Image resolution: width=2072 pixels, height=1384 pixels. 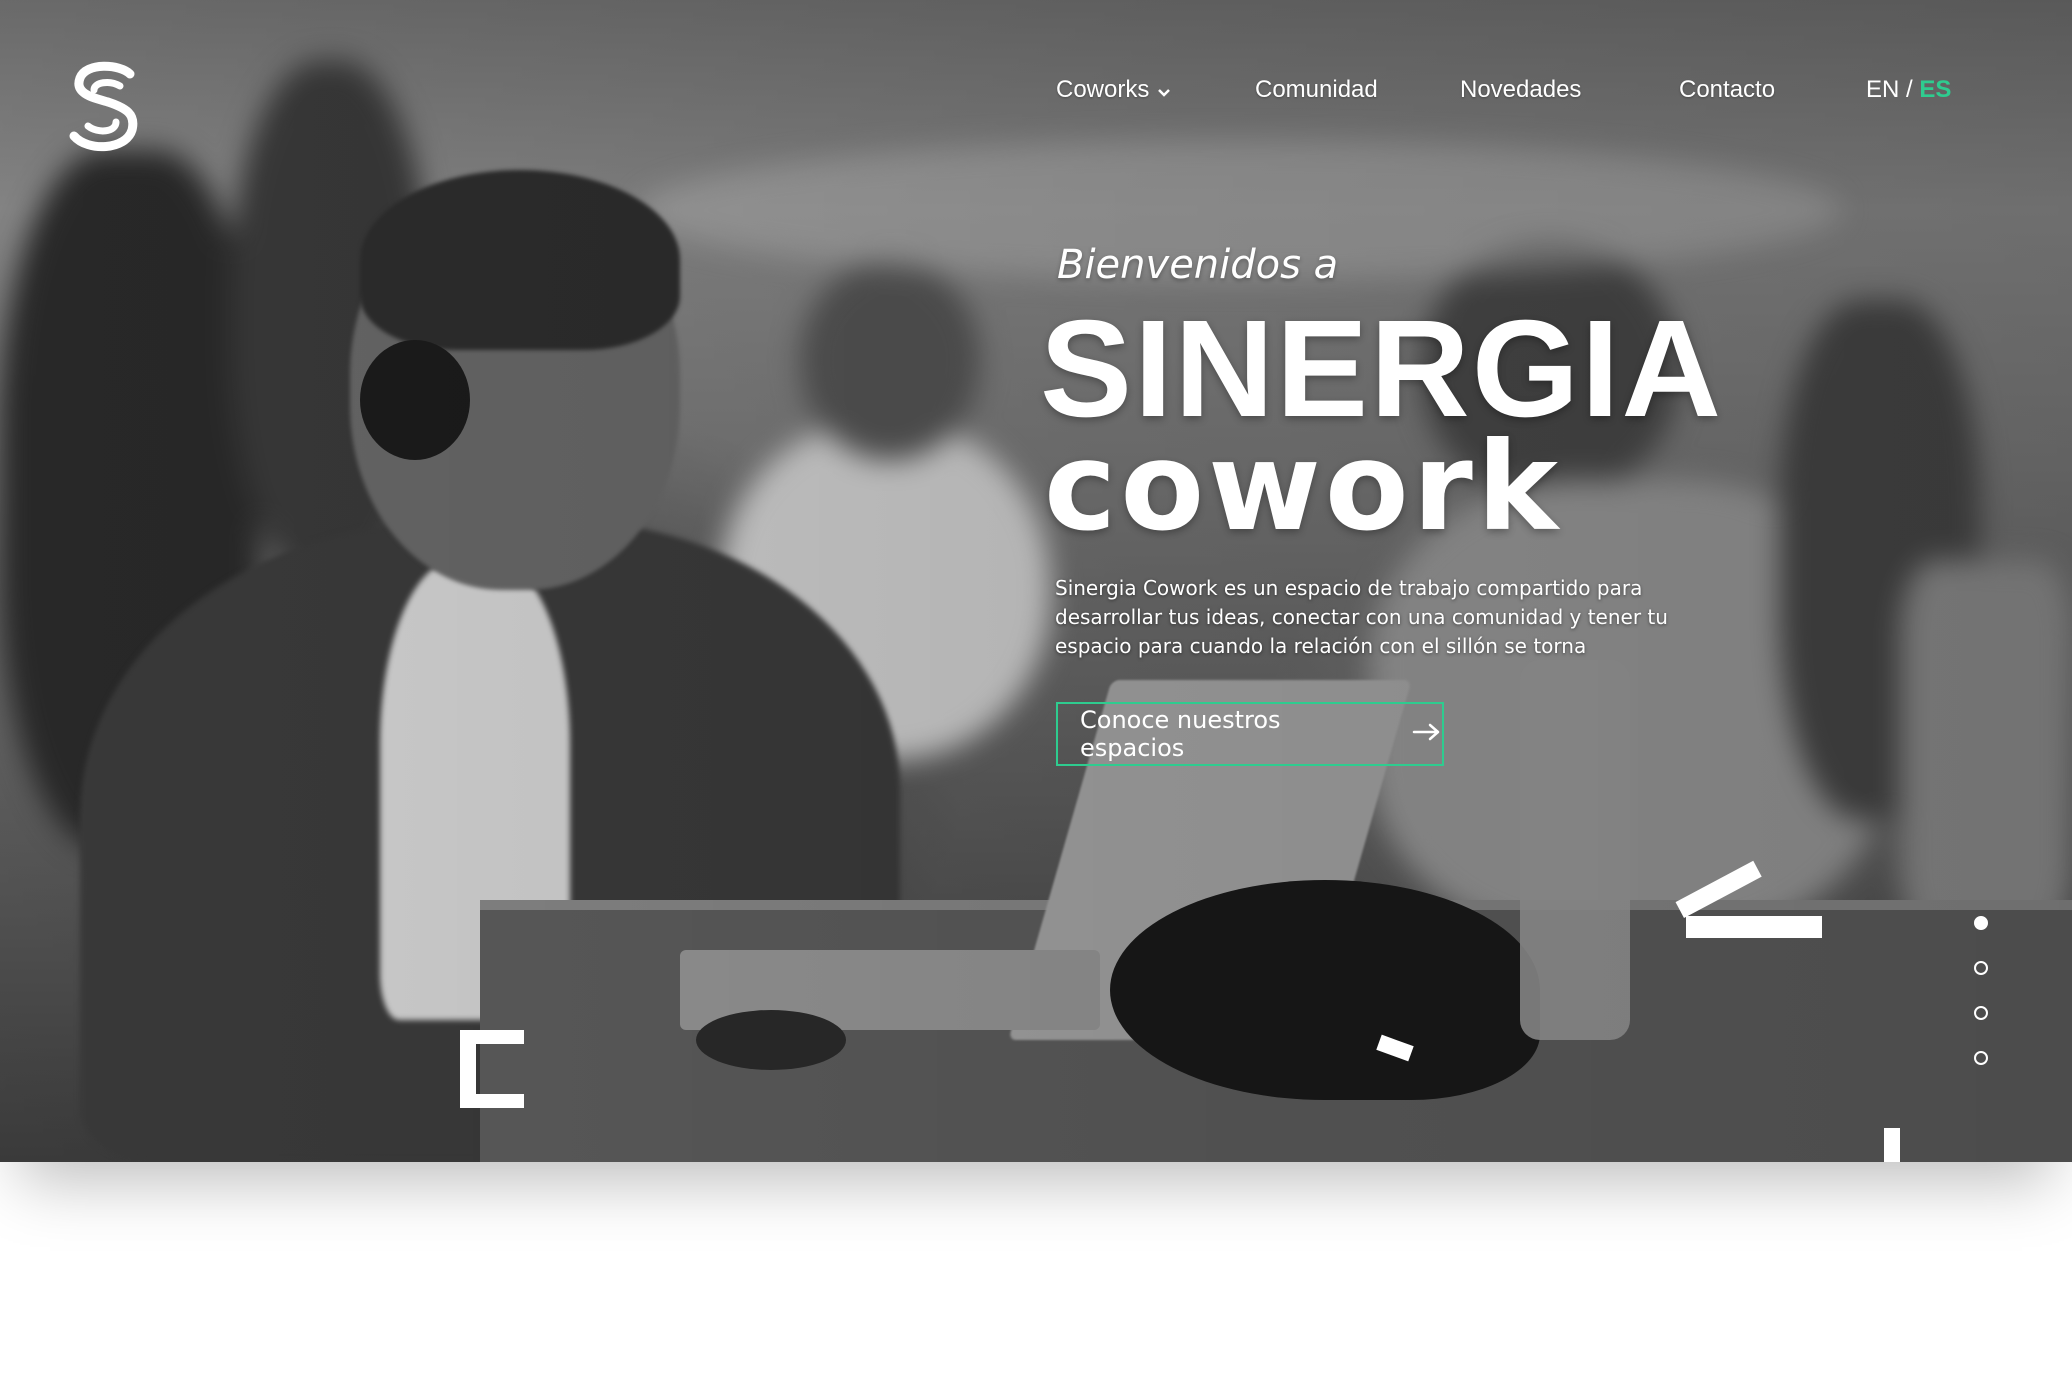 I want to click on arrow-right-icon, so click(x=1427, y=734).